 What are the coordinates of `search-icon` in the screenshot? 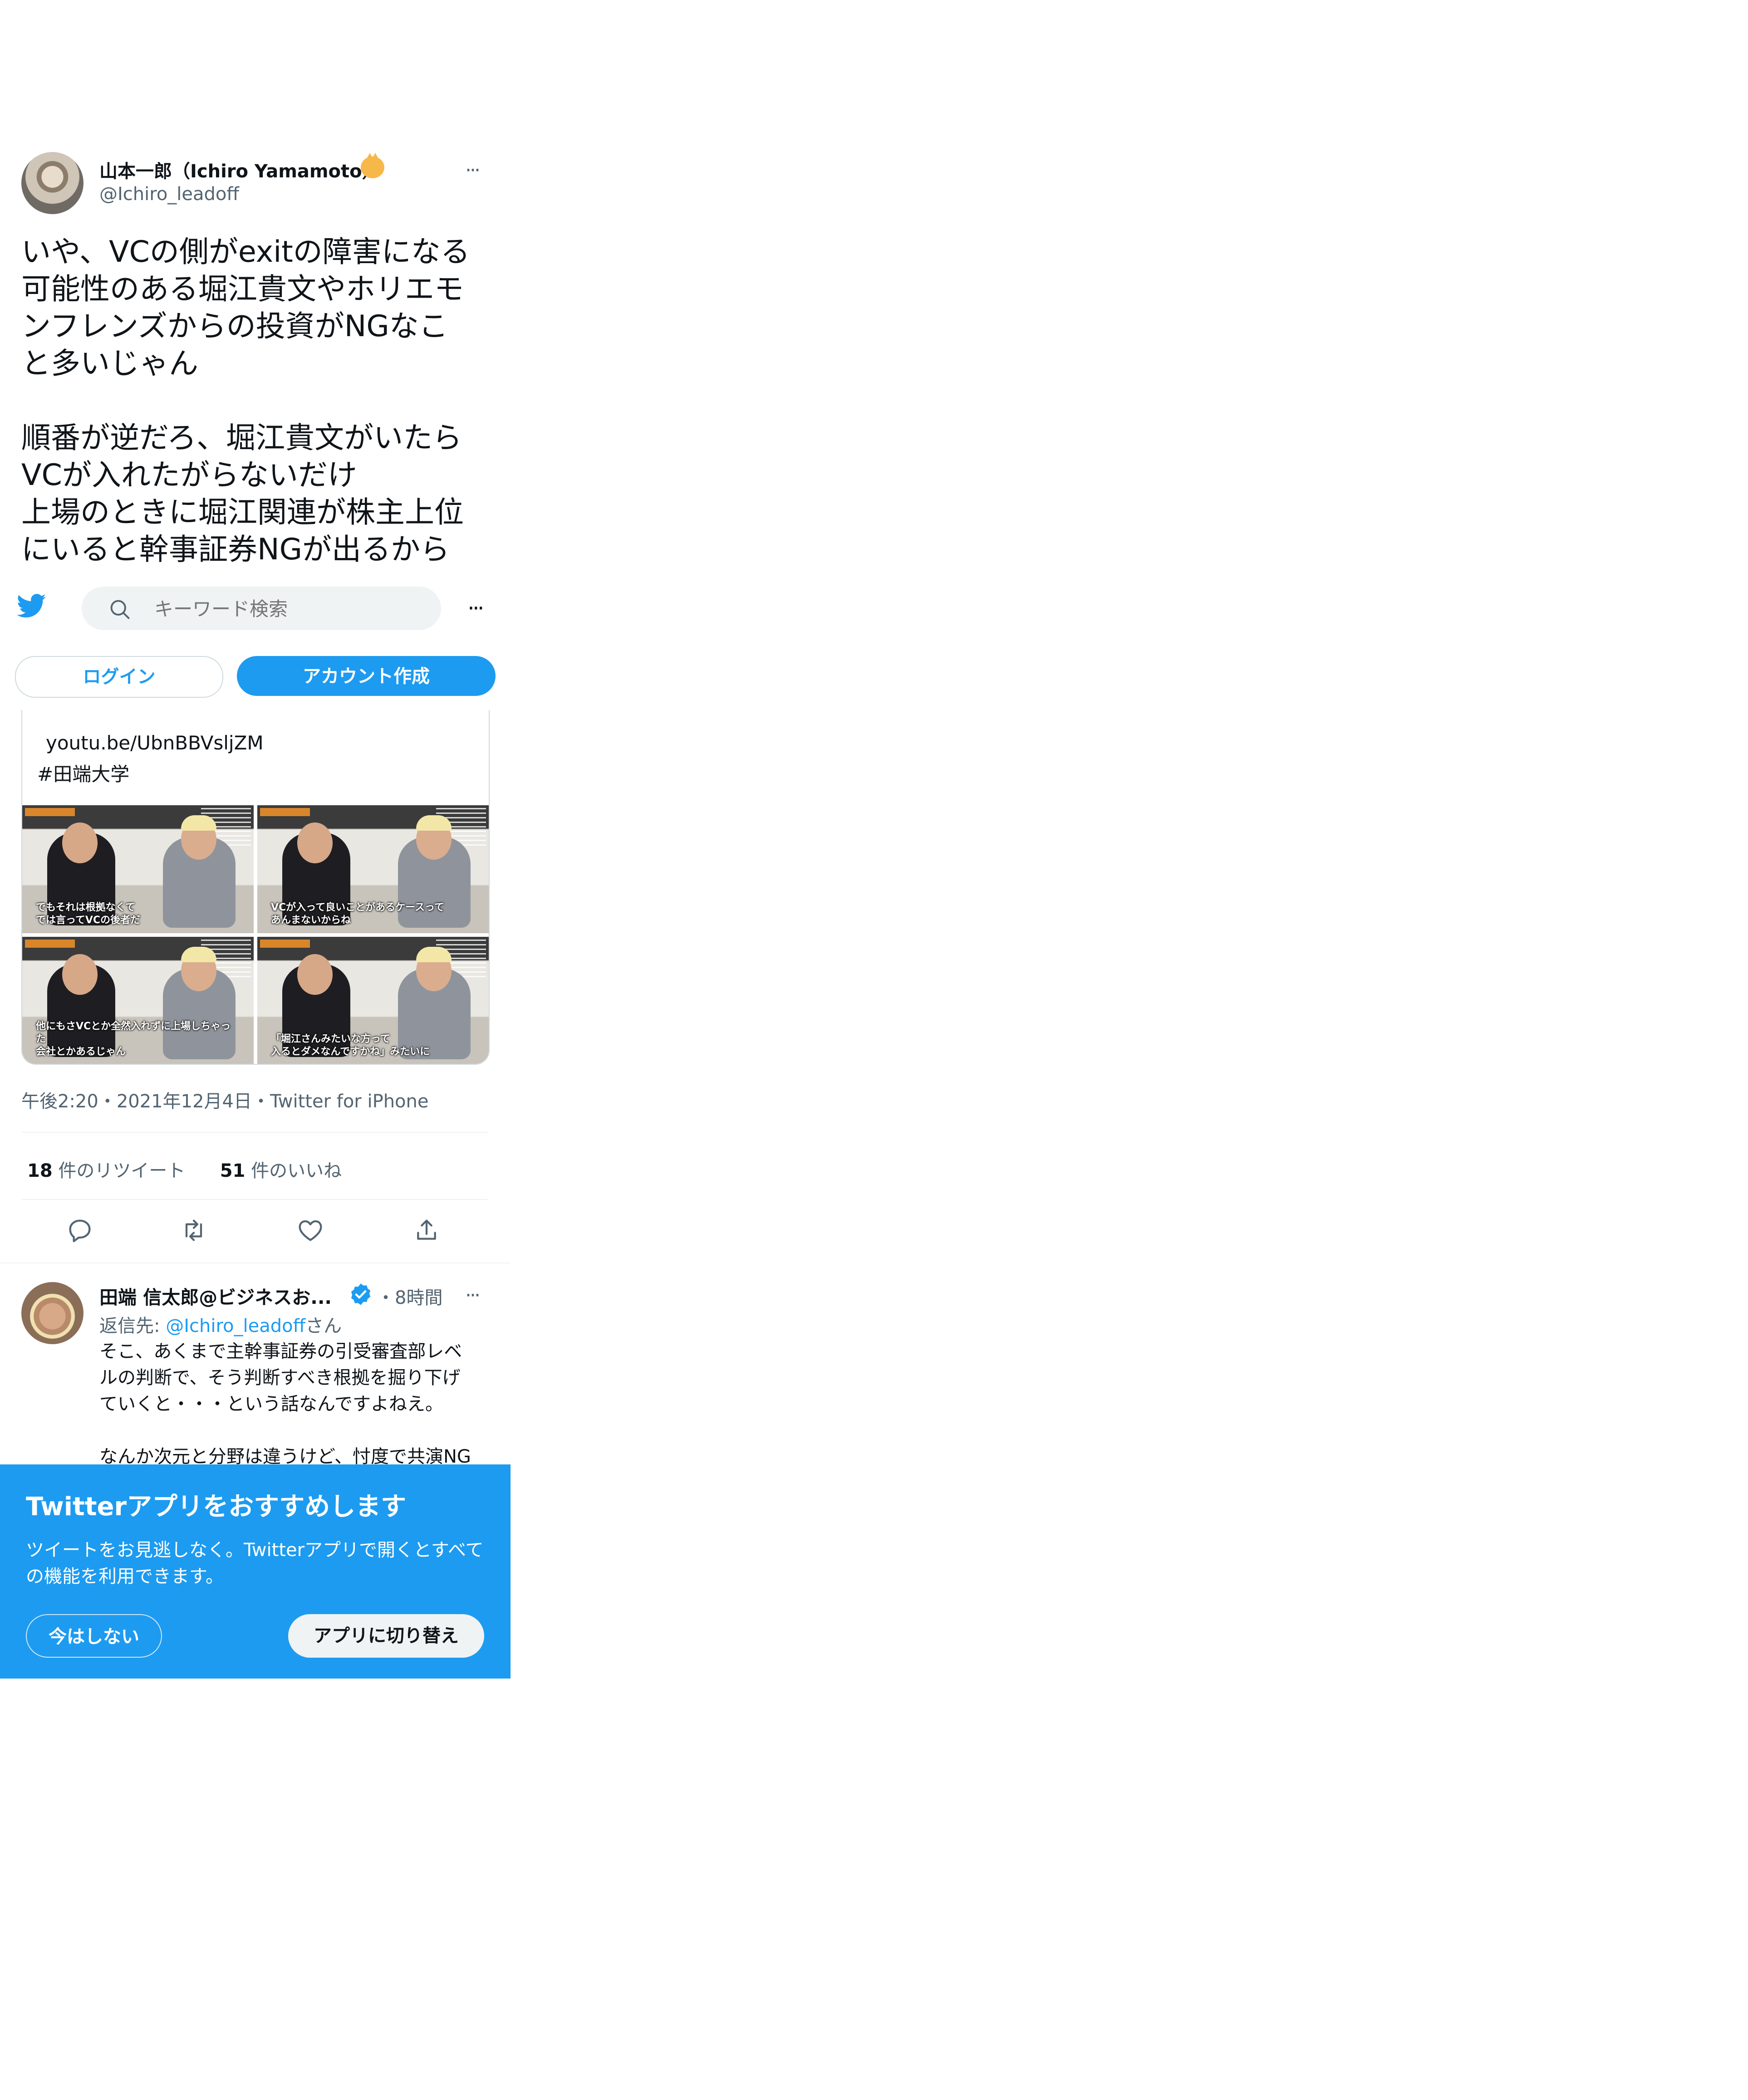 It's located at (120, 609).